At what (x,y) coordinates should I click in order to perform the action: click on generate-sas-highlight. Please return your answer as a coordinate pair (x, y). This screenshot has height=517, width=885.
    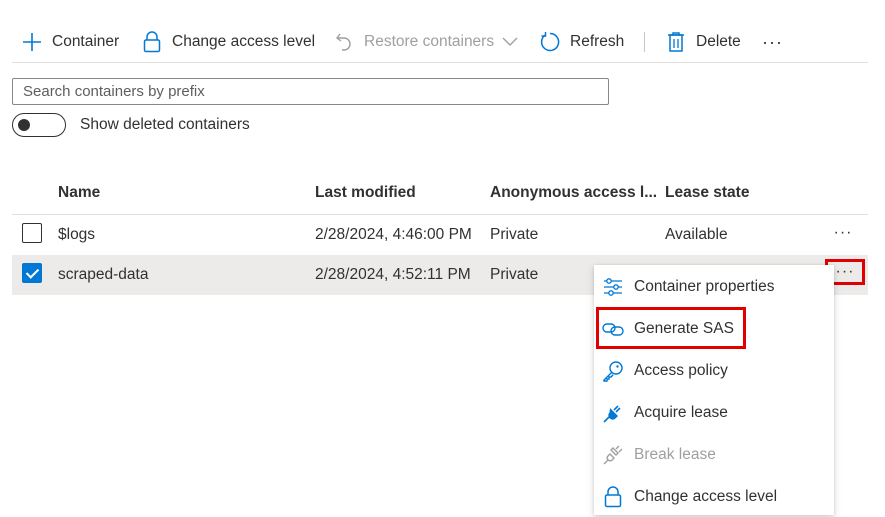
    Looking at the image, I should click on (671, 328).